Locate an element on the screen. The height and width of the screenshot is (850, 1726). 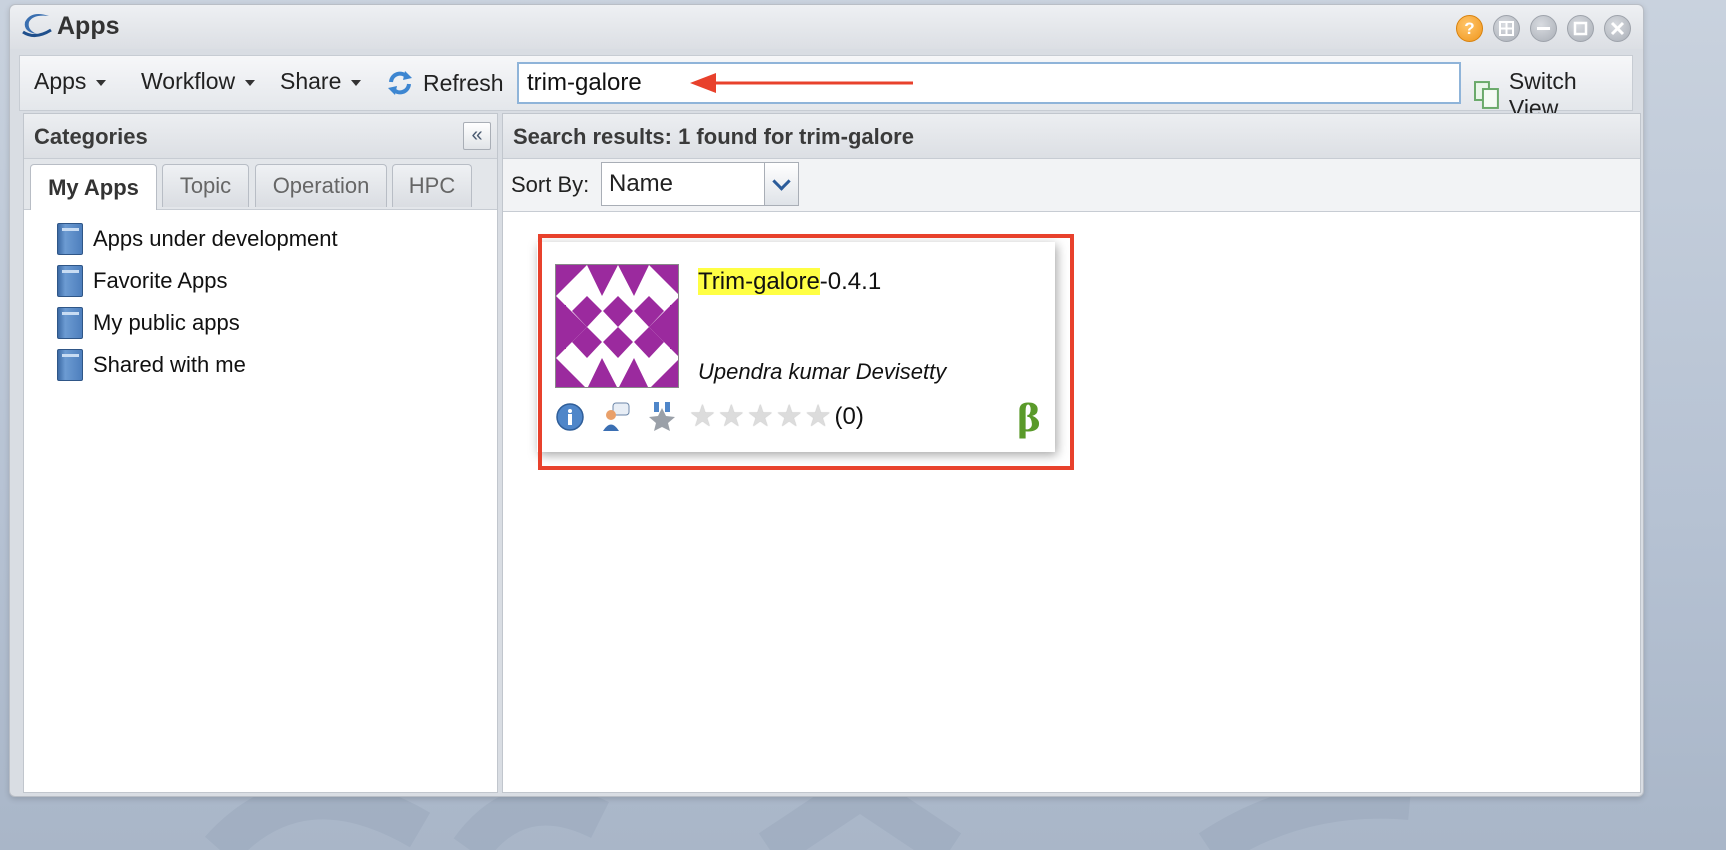
tab-hpc: HPC is located at coordinates (432, 185).